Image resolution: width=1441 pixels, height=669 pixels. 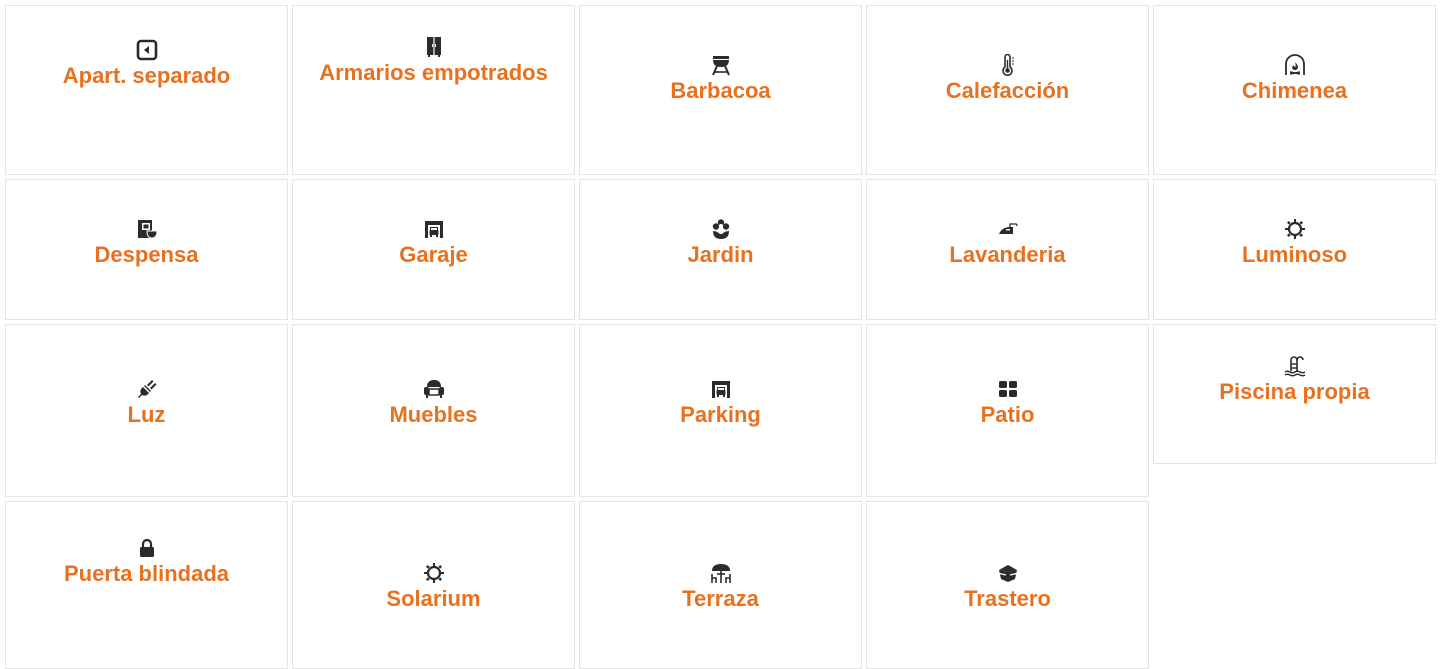 What do you see at coordinates (720, 414) in the screenshot?
I see `feature-label: Parking` at bounding box center [720, 414].